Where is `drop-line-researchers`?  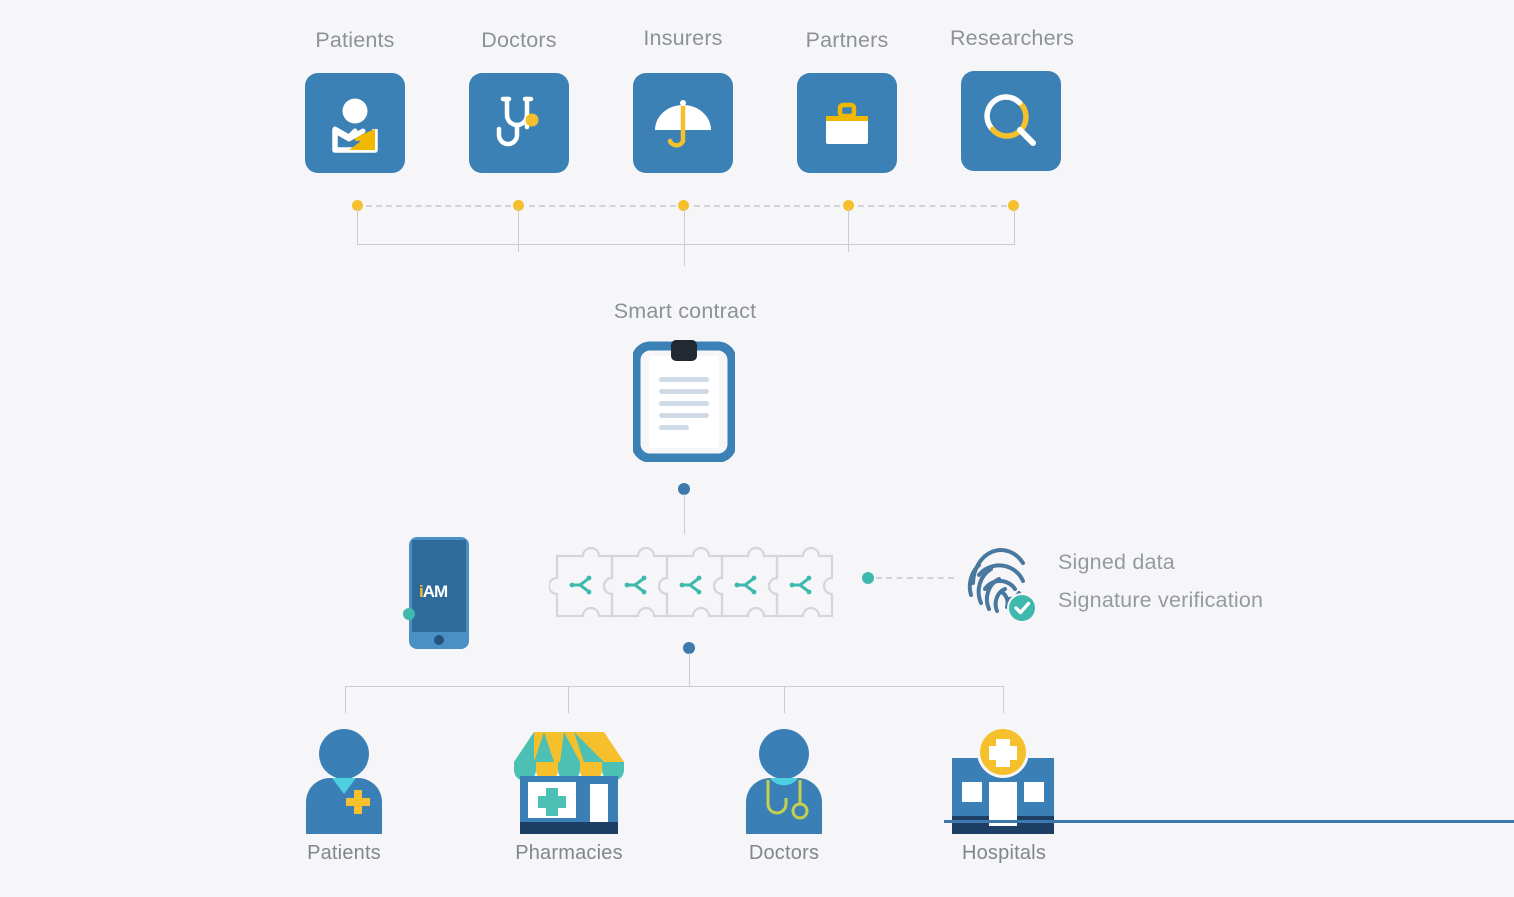
drop-line-researchers is located at coordinates (1014, 226).